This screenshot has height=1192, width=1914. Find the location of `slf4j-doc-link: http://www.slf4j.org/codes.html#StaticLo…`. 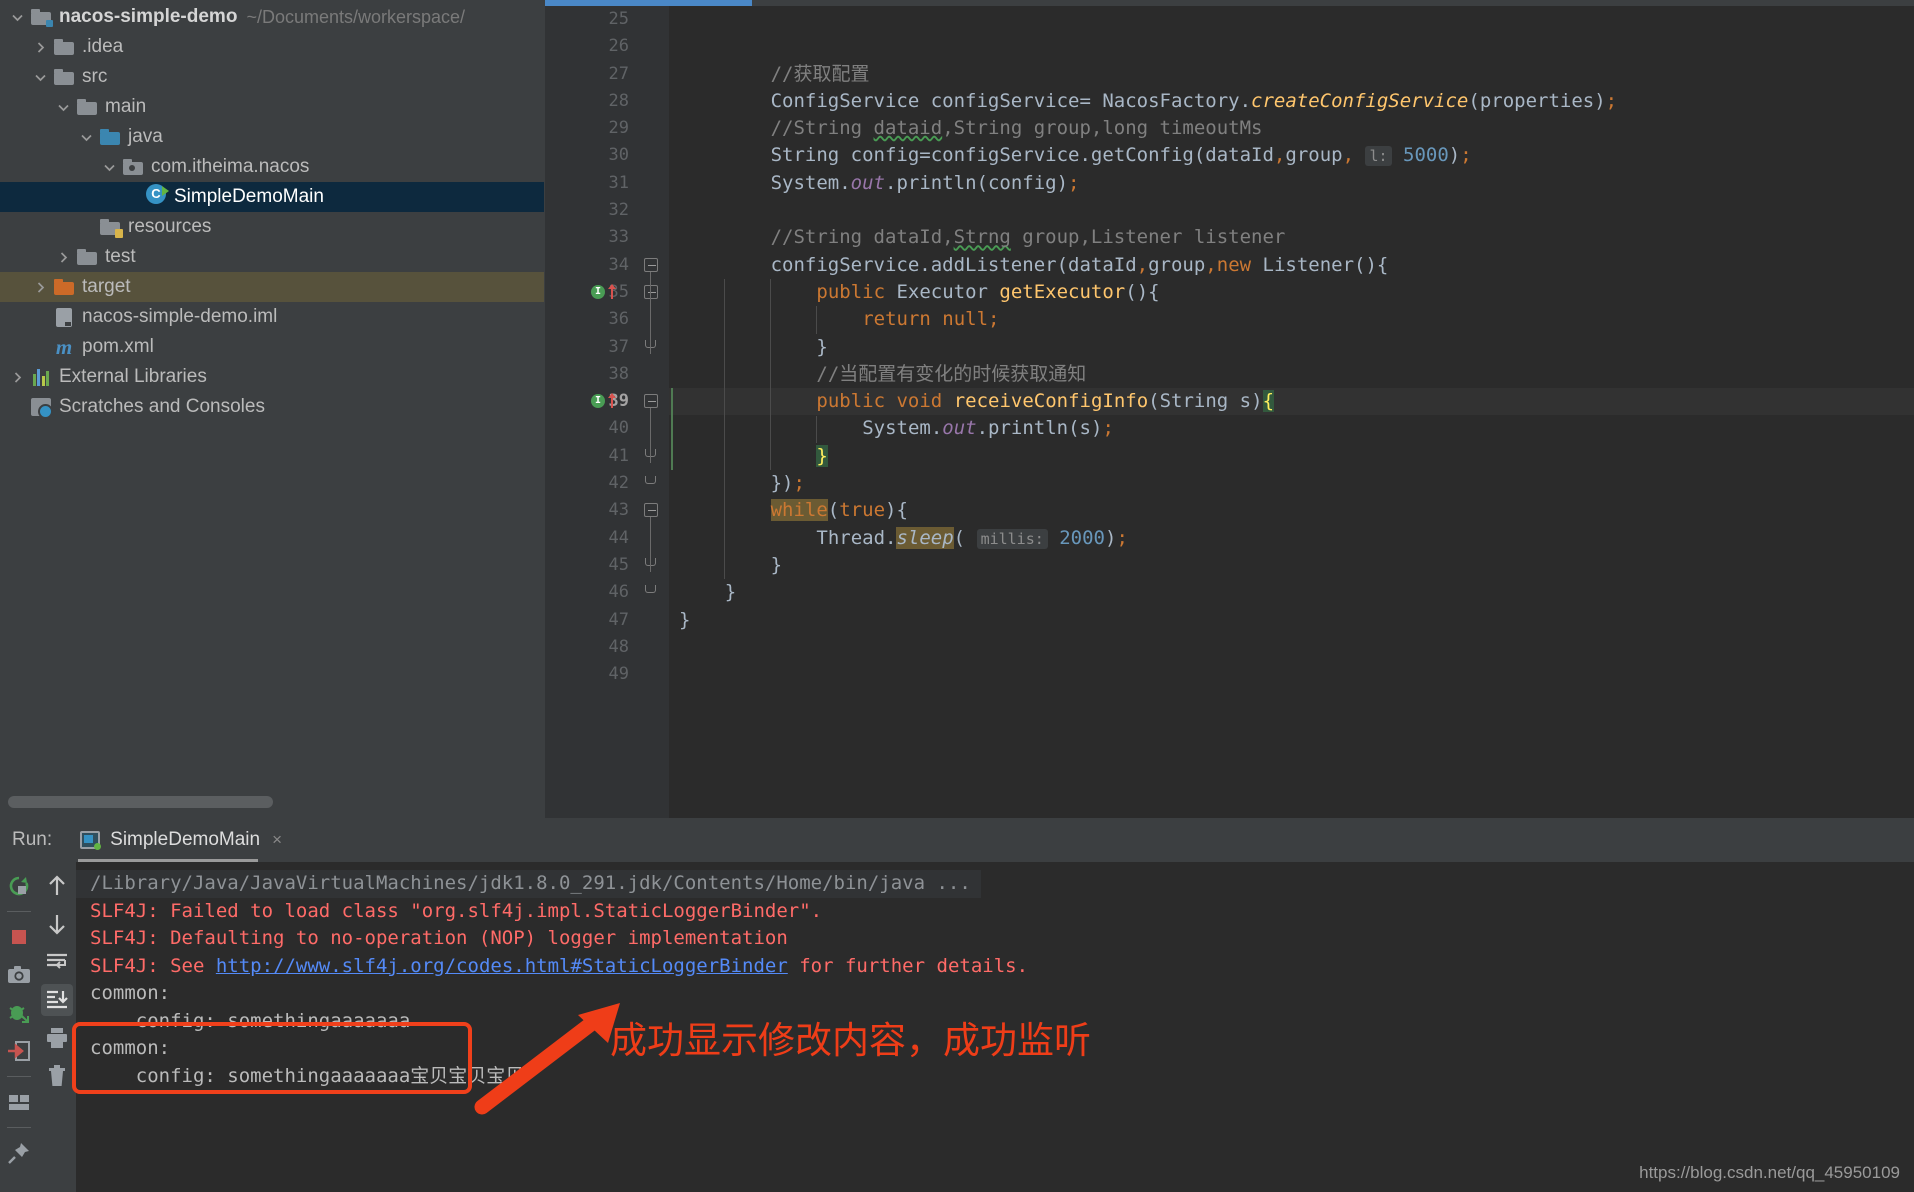

slf4j-doc-link: http://www.slf4j.org/codes.html#StaticLo… is located at coordinates (502, 966).